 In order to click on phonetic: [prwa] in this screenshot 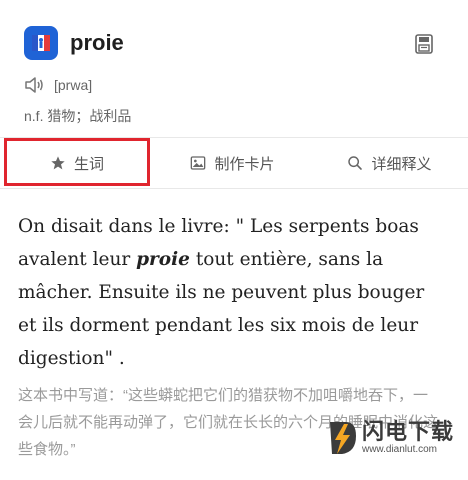, I will do `click(73, 85)`.